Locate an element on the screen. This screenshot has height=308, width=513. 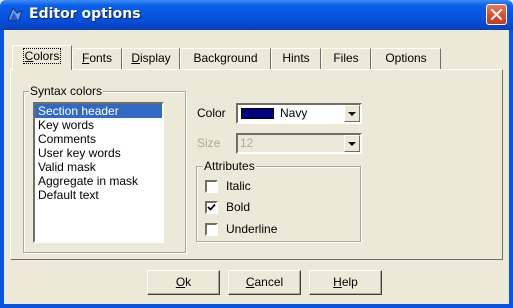
color-value: Navy is located at coordinates (294, 113).